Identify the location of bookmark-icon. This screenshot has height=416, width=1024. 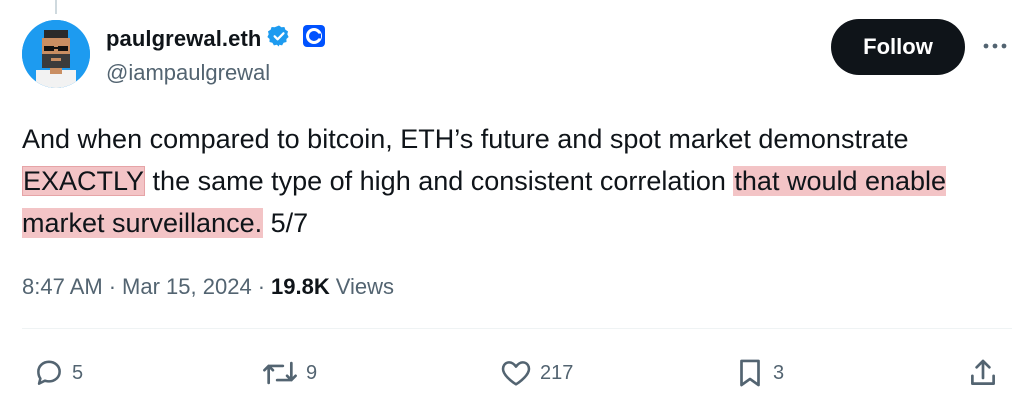
(750, 373).